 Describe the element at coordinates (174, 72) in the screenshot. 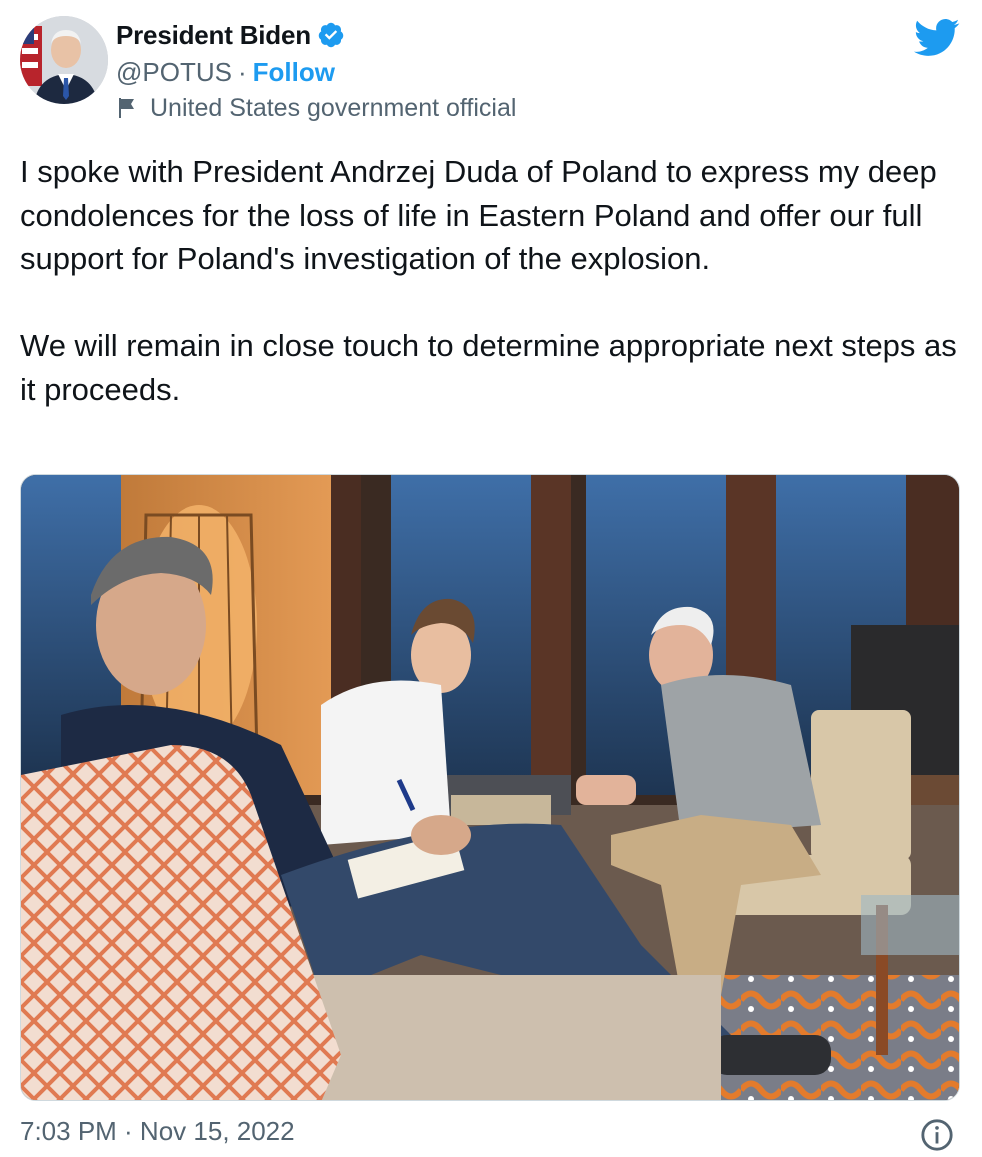

I see `author-handle: @POTUS` at that location.